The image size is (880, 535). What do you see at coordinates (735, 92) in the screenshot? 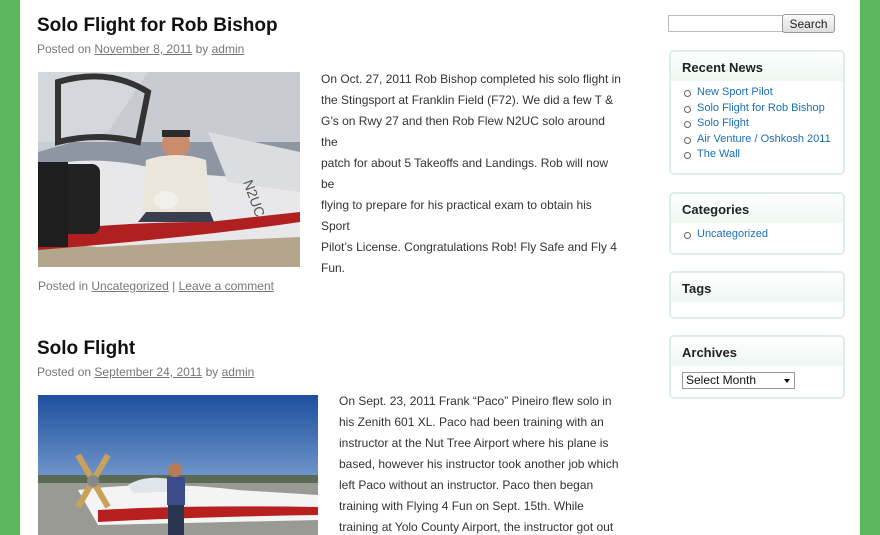
I see `recent-news-link: New Sport Pilot` at bounding box center [735, 92].